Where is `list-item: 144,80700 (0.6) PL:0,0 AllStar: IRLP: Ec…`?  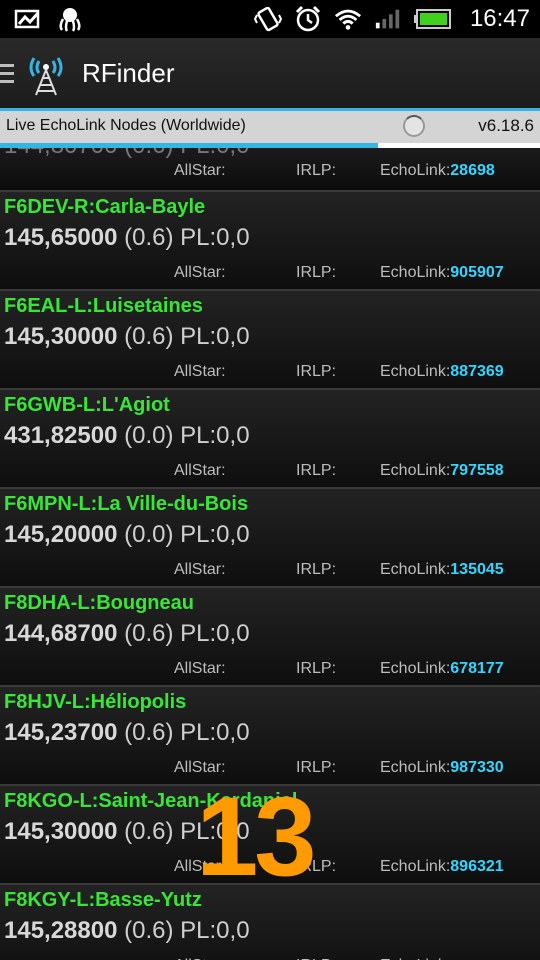 list-item: 144,80700 (0.6) PL:0,0 AllStar: IRLP: Ec… is located at coordinates (270, 170).